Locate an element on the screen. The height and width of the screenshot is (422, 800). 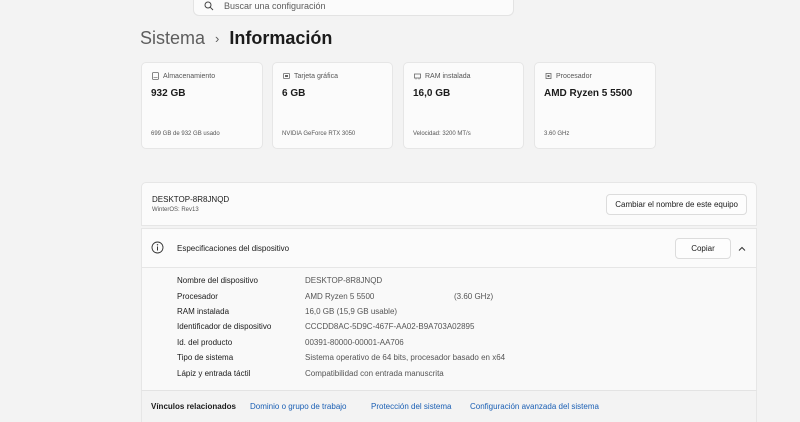
card-value: 6 GB is located at coordinates (294, 93).